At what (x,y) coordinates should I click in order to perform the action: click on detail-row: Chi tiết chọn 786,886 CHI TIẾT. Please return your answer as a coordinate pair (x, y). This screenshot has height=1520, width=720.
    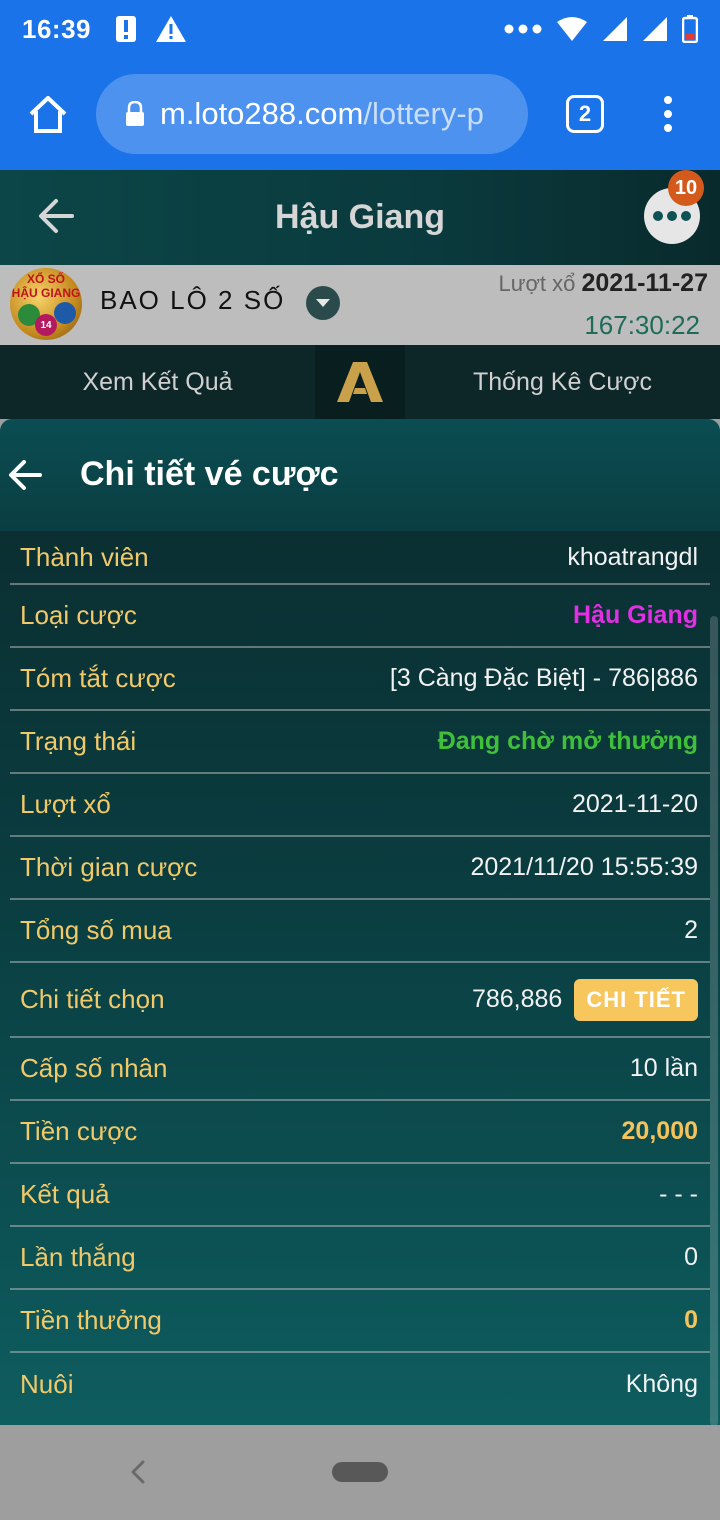
    Looking at the image, I should click on (360, 1000).